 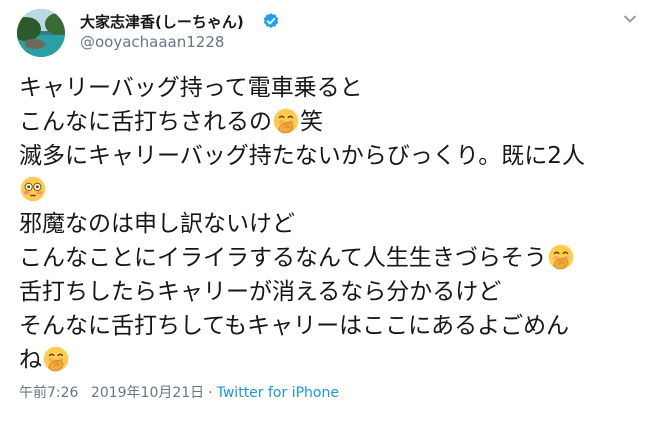 I want to click on avatar, so click(x=41, y=33).